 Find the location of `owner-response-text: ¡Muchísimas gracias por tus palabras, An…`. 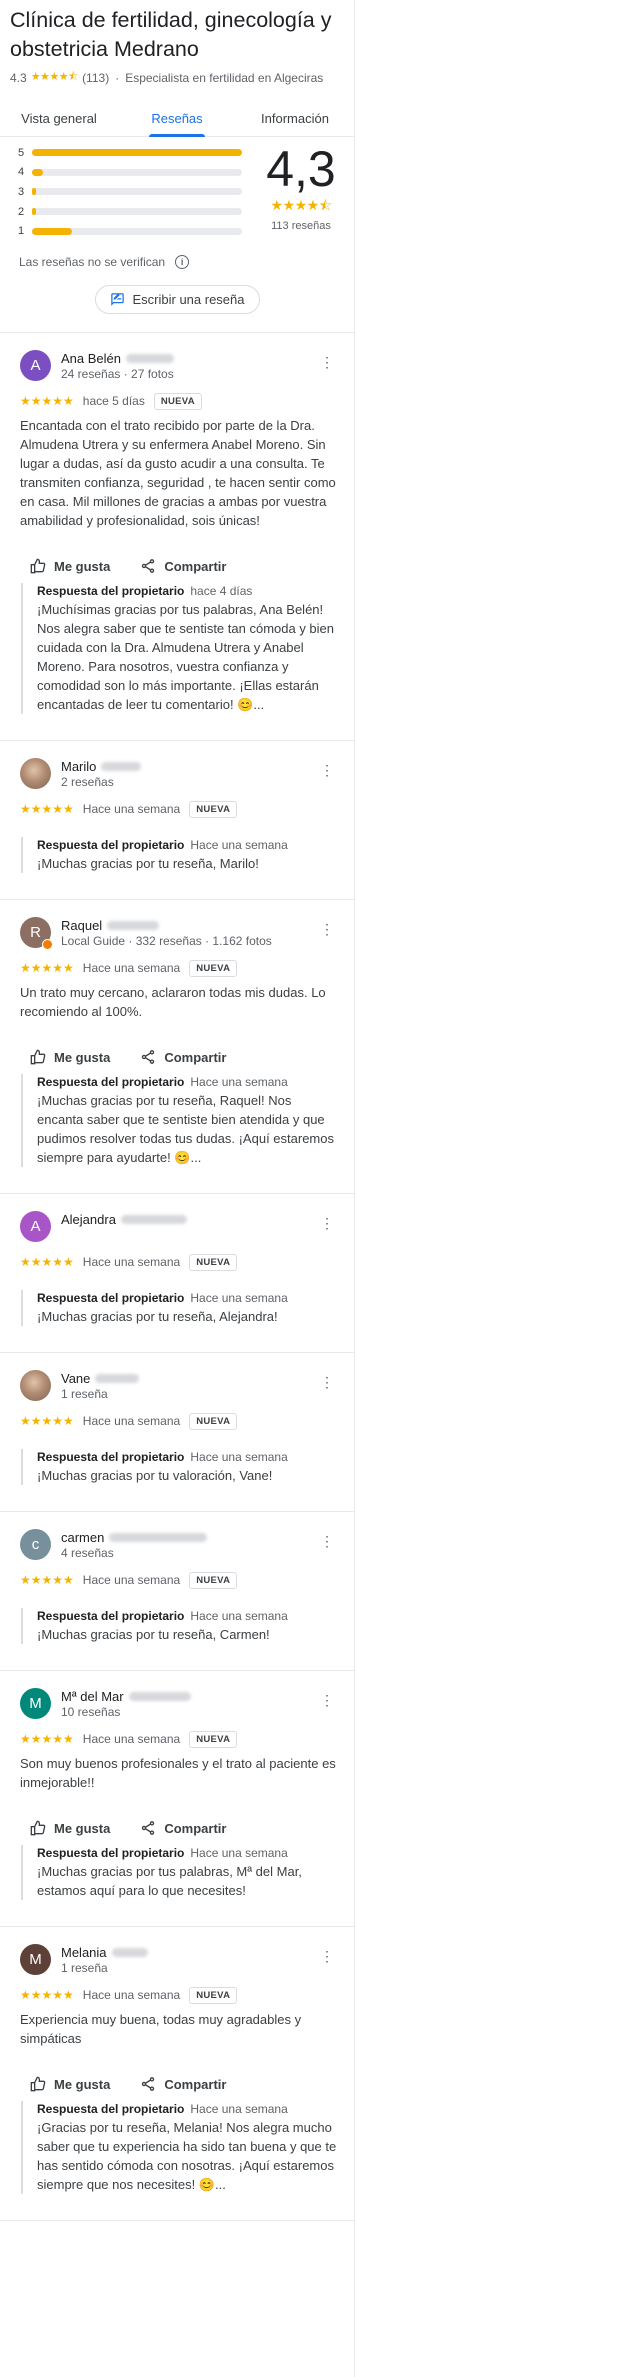

owner-response-text: ¡Muchísimas gracias por tus palabras, An… is located at coordinates (188, 657).